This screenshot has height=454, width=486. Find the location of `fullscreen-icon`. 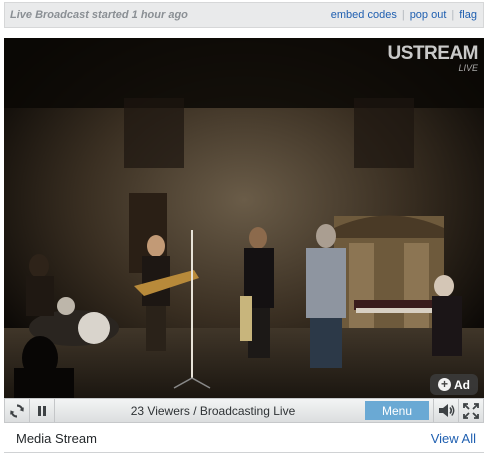

fullscreen-icon is located at coordinates (471, 410).